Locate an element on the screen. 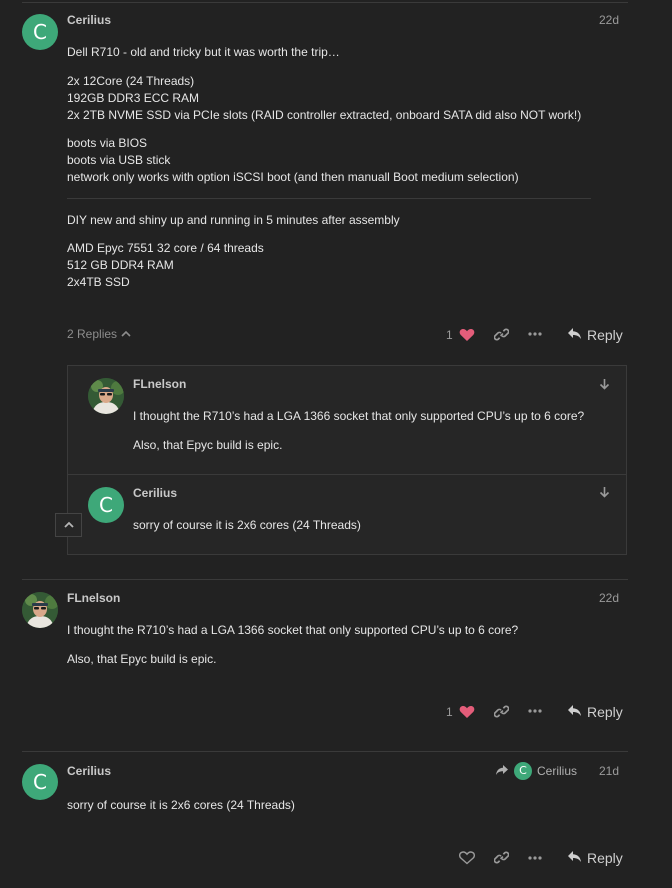  post-text: 2x 12Core (24 Threads) is located at coordinates (131, 81).